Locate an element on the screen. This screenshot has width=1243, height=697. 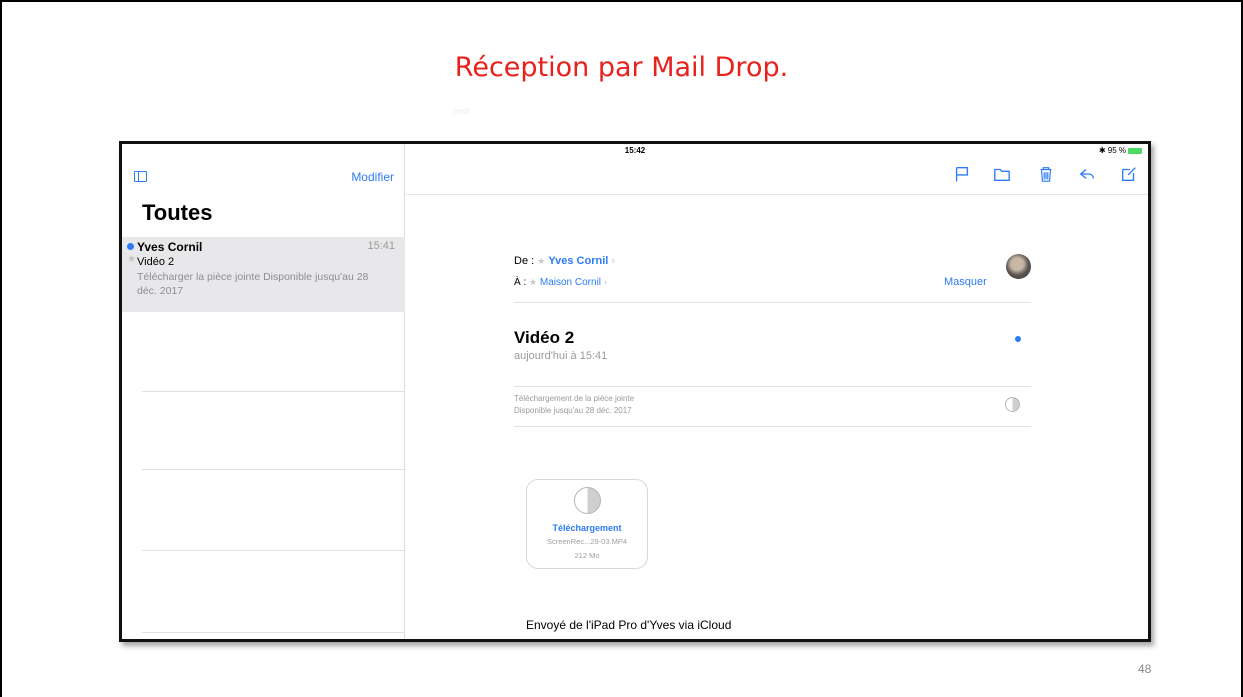
mailbox-title: Toutes is located at coordinates (177, 212).